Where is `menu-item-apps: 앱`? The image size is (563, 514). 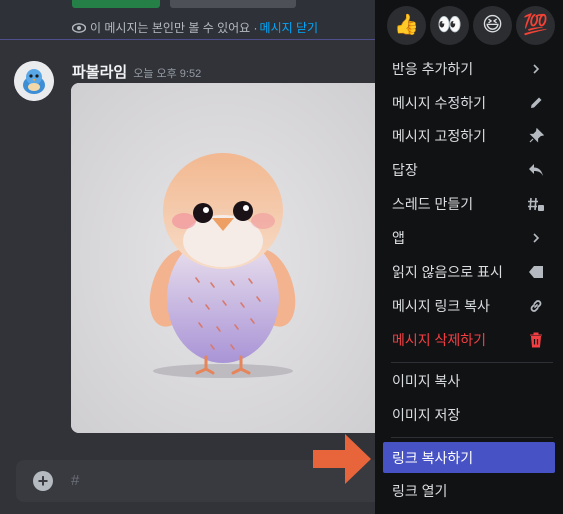
menu-item-apps: 앱 is located at coordinates (469, 238).